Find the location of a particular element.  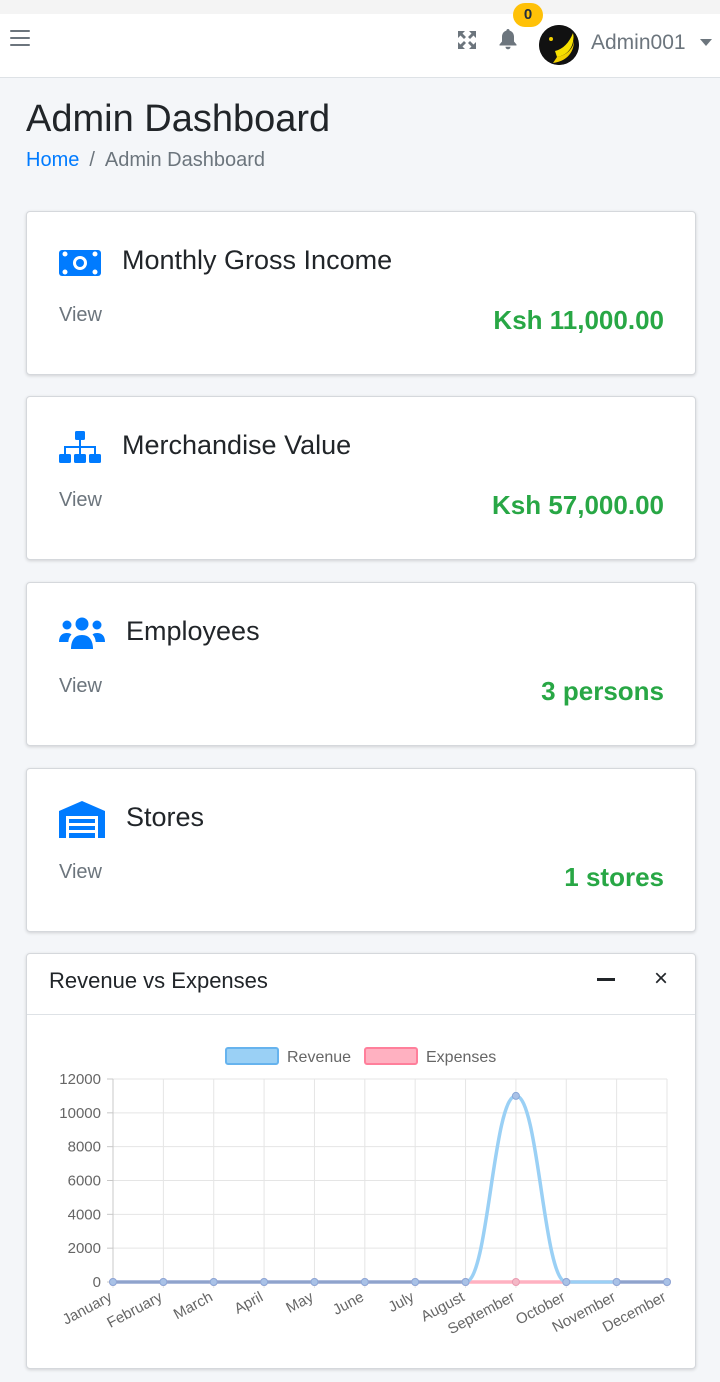

x-tick-label: June is located at coordinates (348, 1304).